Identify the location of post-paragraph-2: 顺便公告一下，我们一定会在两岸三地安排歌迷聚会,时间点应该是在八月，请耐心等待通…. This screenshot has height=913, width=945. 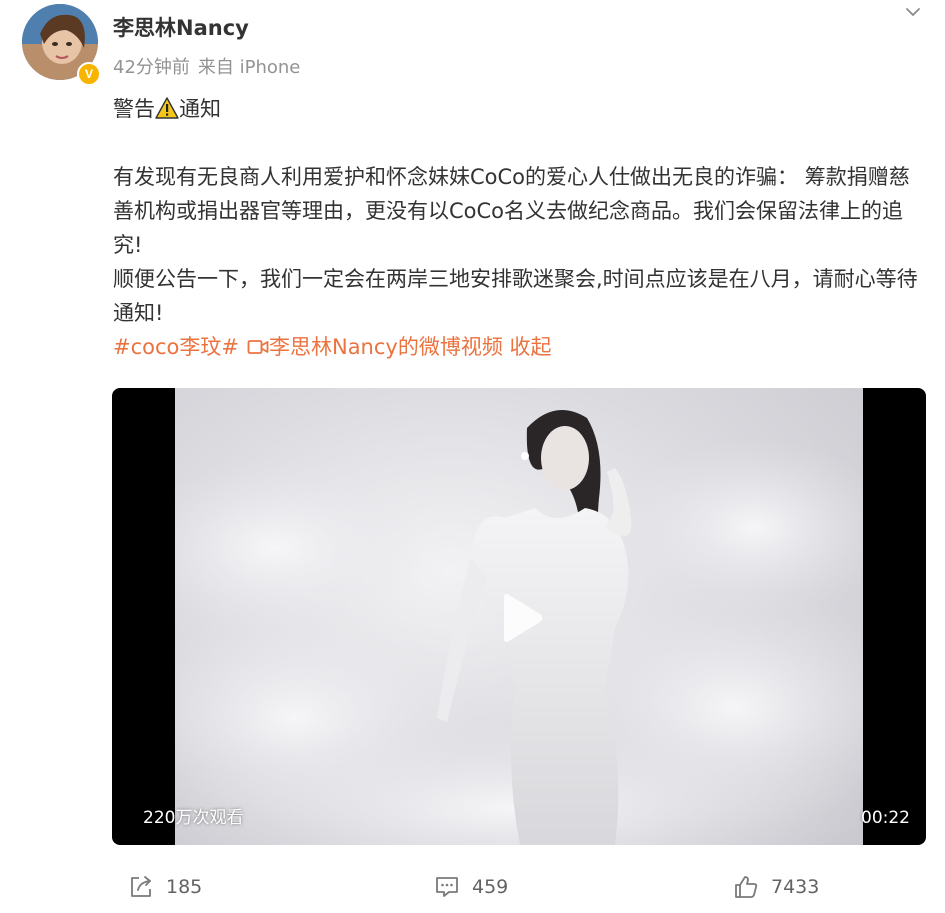
(515, 296).